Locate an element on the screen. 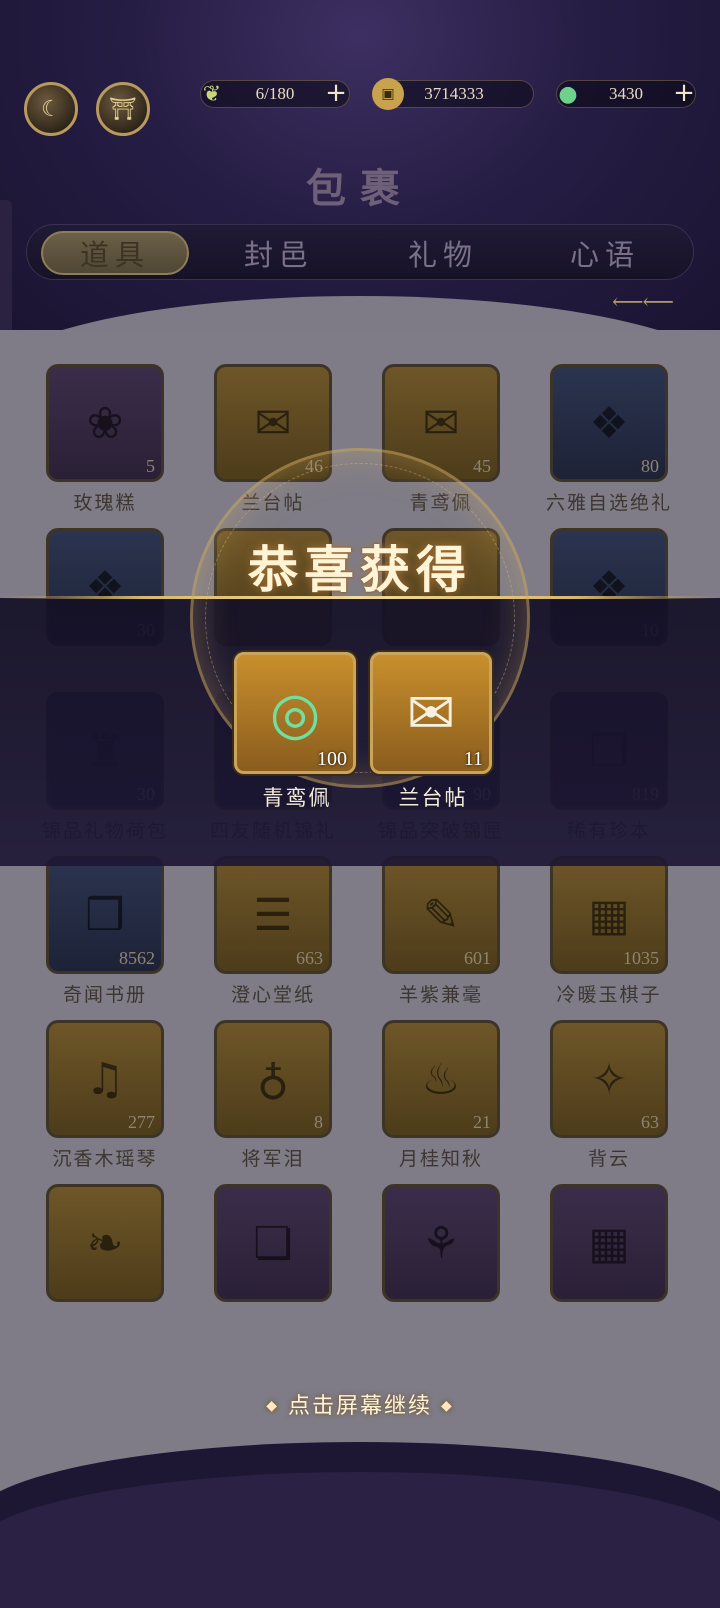 This screenshot has height=1608, width=720. inventory-item: ▦ is located at coordinates (609, 1259).